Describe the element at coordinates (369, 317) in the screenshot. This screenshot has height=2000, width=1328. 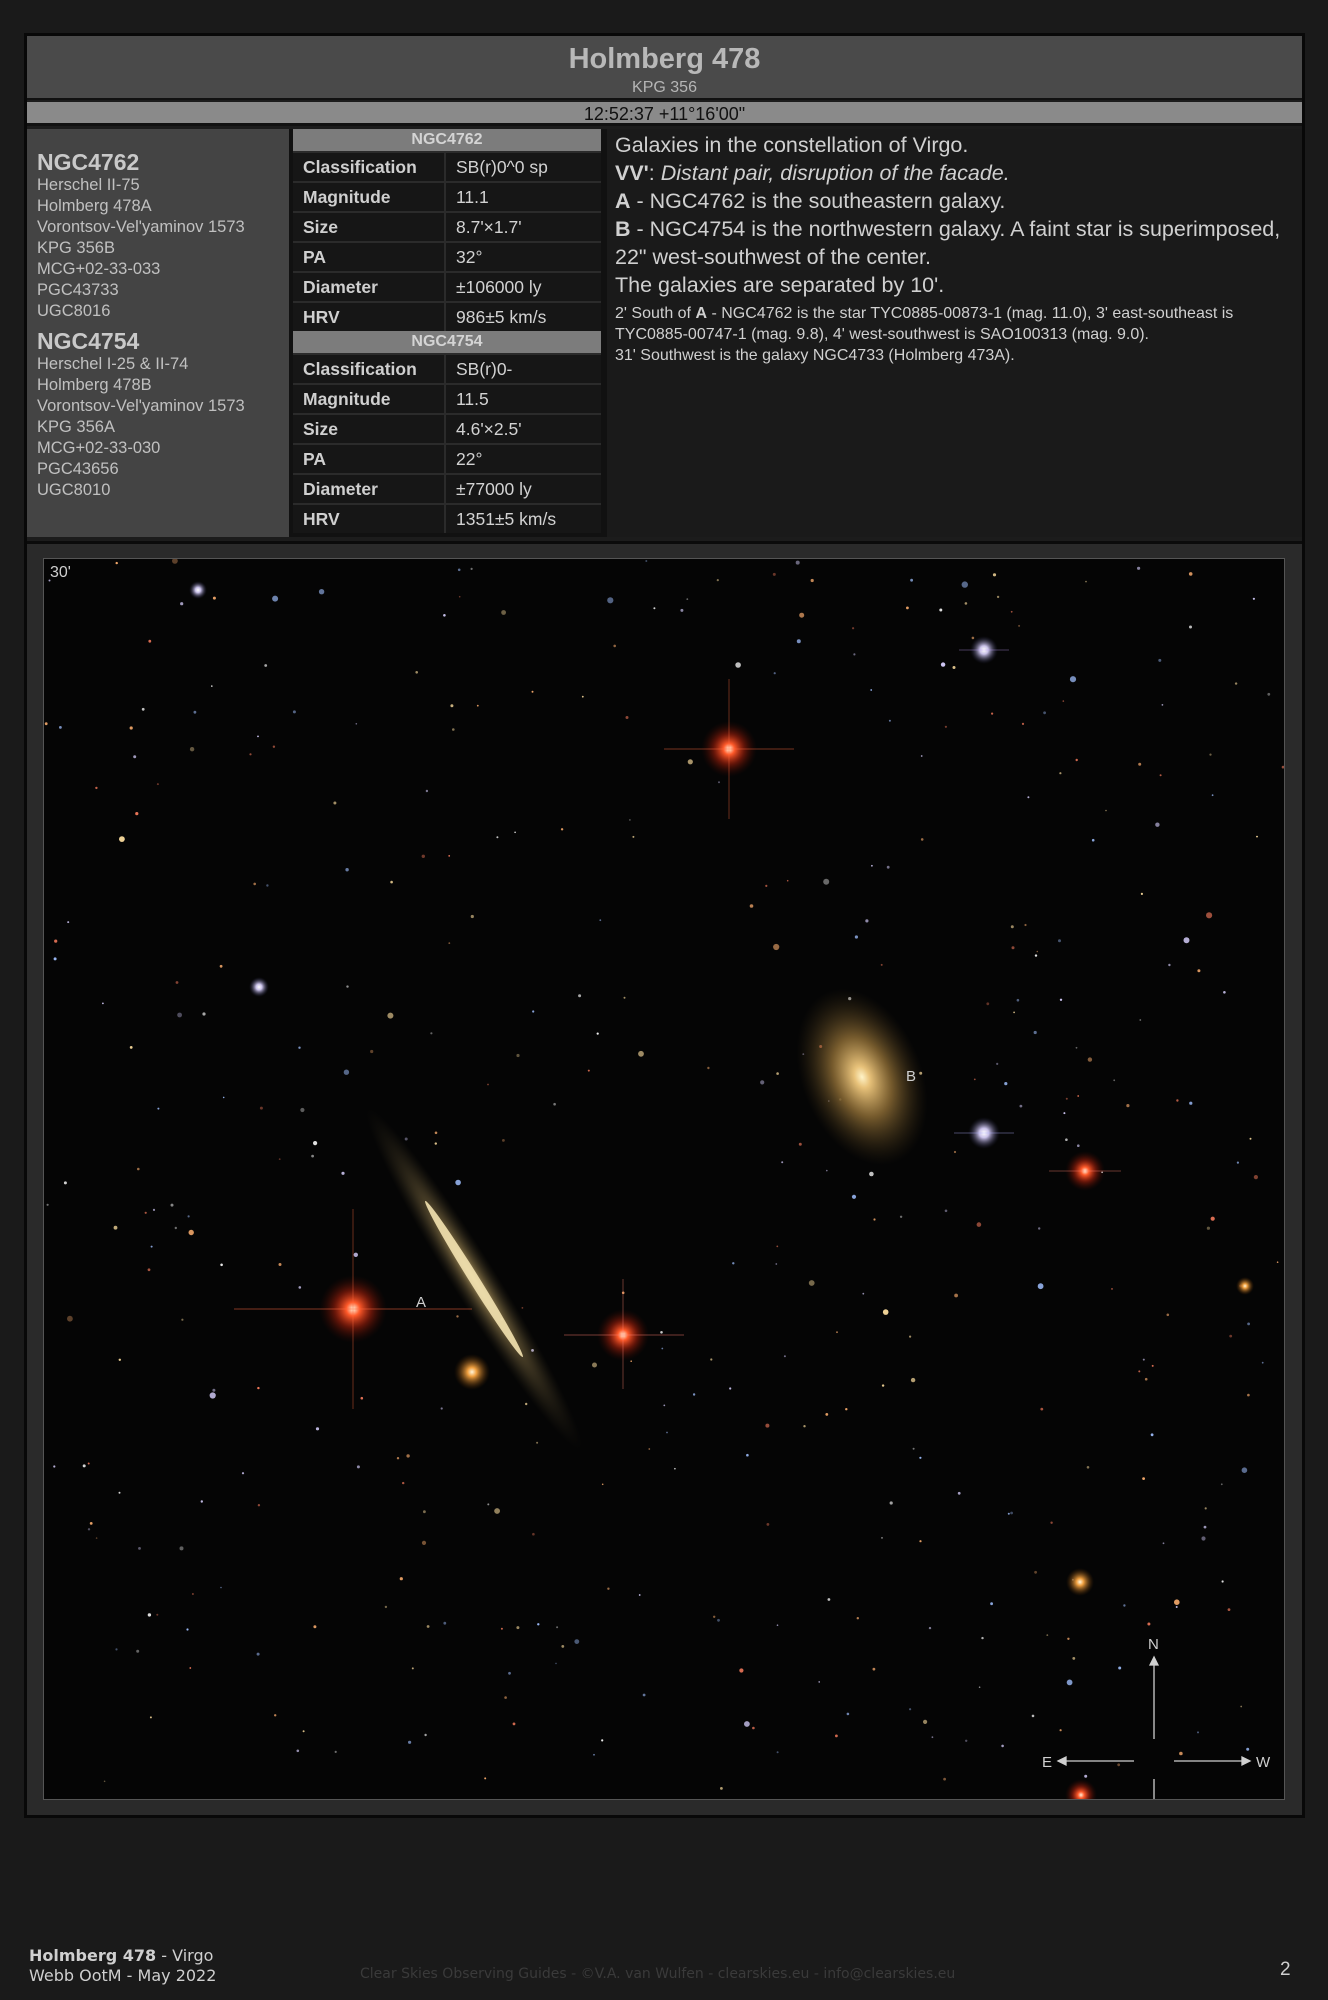
I see `row-key: HRV` at that location.